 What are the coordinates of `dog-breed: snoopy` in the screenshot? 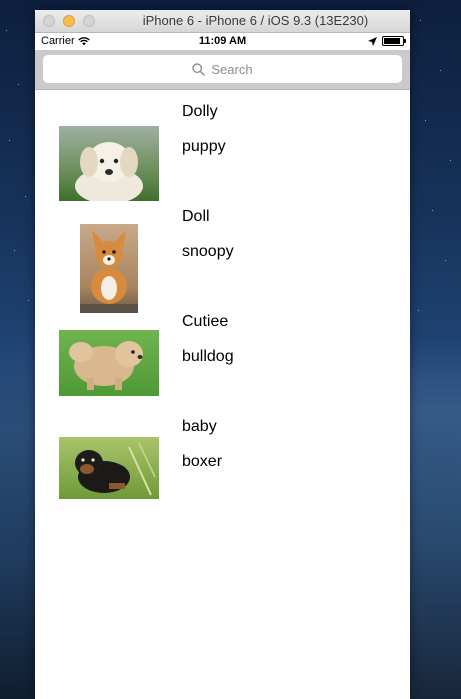 It's located at (208, 251).